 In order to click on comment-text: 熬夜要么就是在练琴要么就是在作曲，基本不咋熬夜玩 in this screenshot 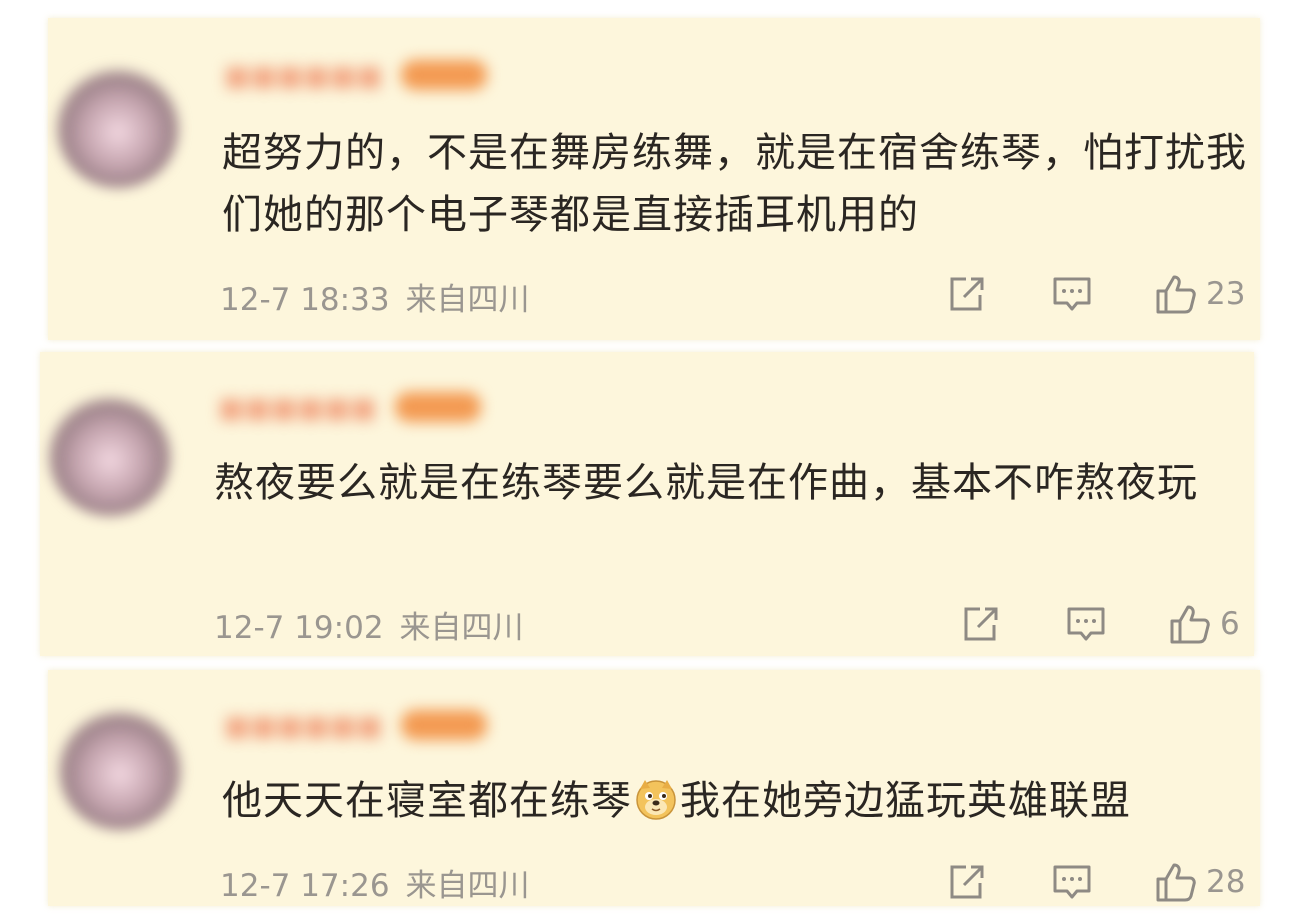, I will do `click(706, 483)`.